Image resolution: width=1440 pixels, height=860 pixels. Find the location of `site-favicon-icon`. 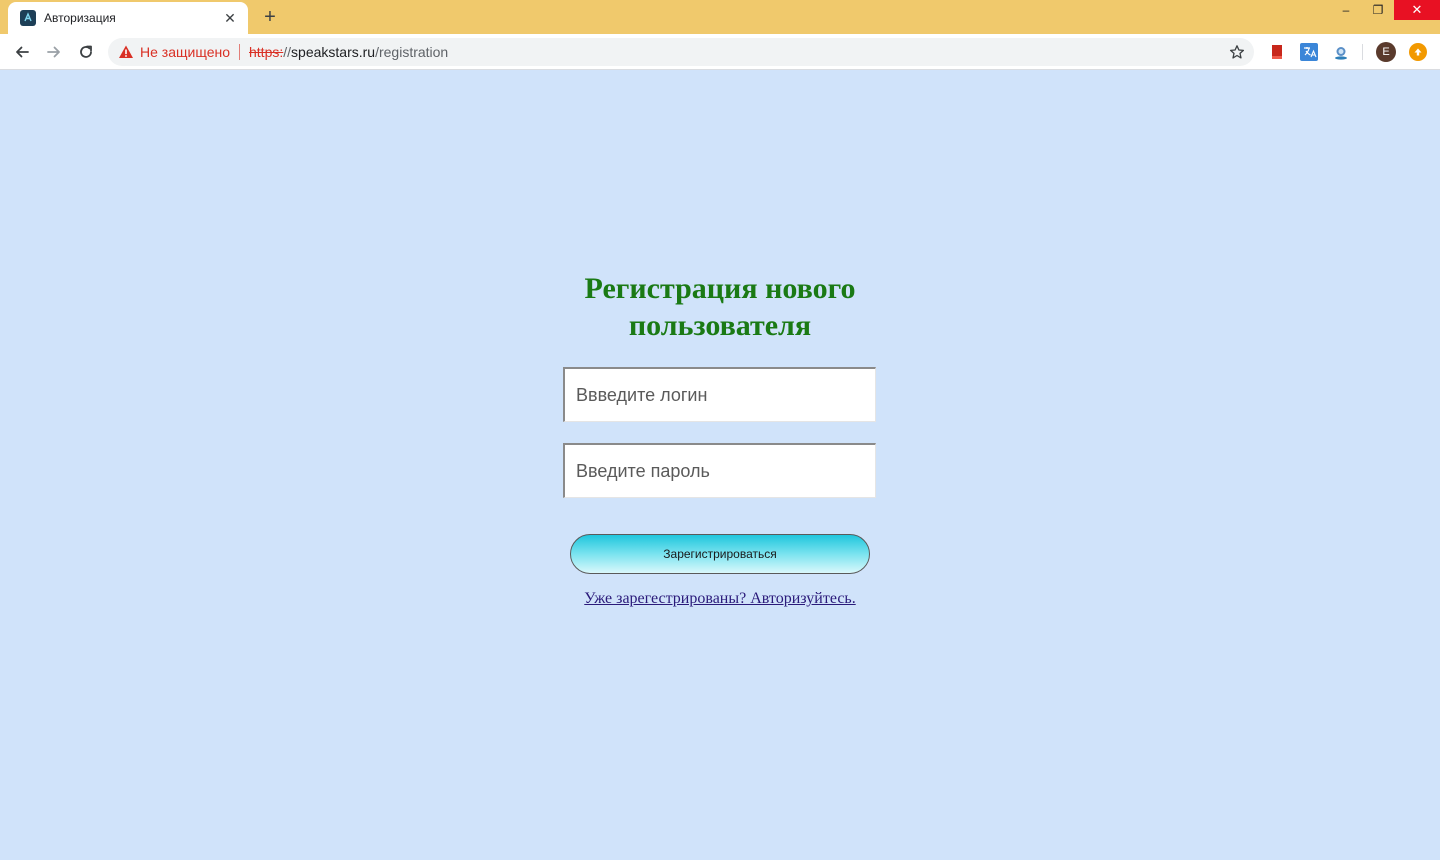

site-favicon-icon is located at coordinates (28, 18).